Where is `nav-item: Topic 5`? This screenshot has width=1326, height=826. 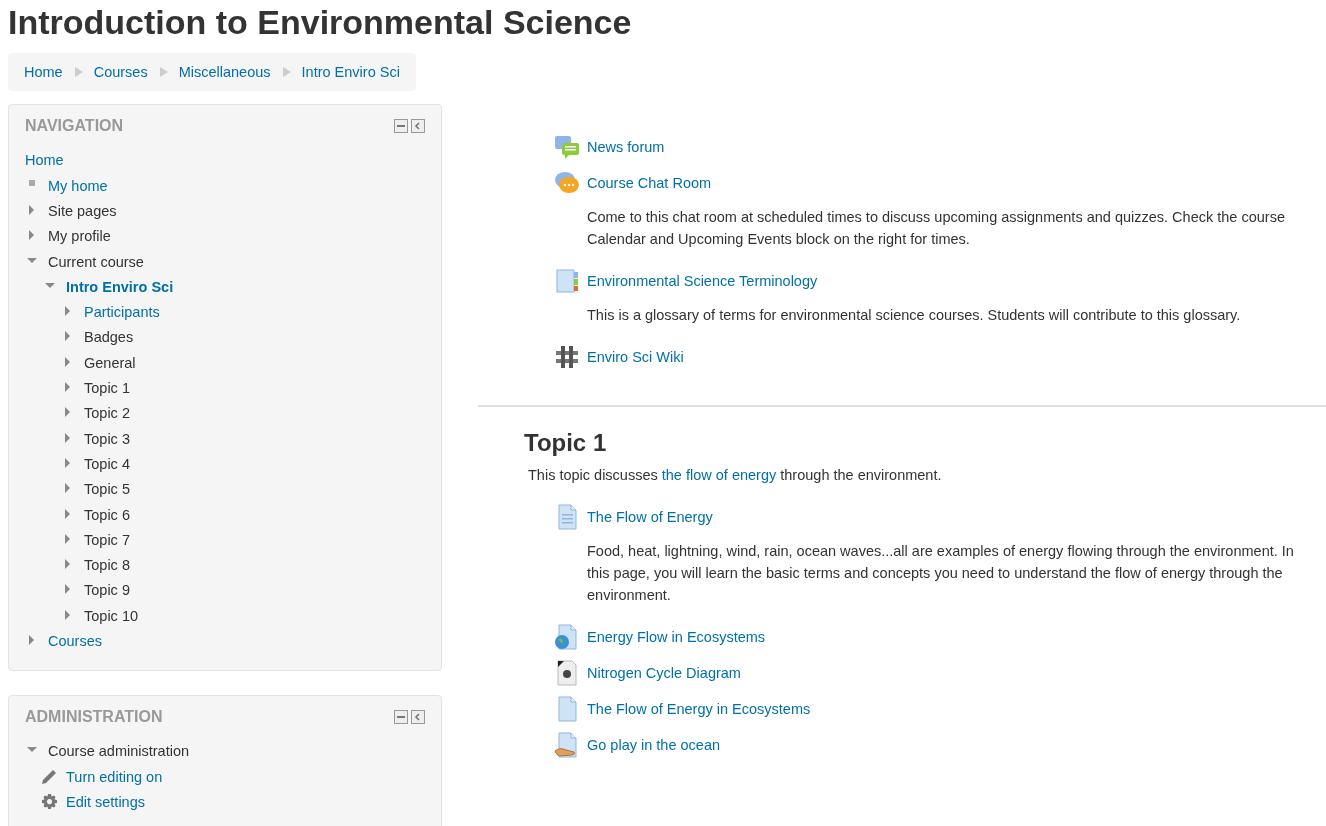
nav-item: Topic 5 is located at coordinates (107, 489).